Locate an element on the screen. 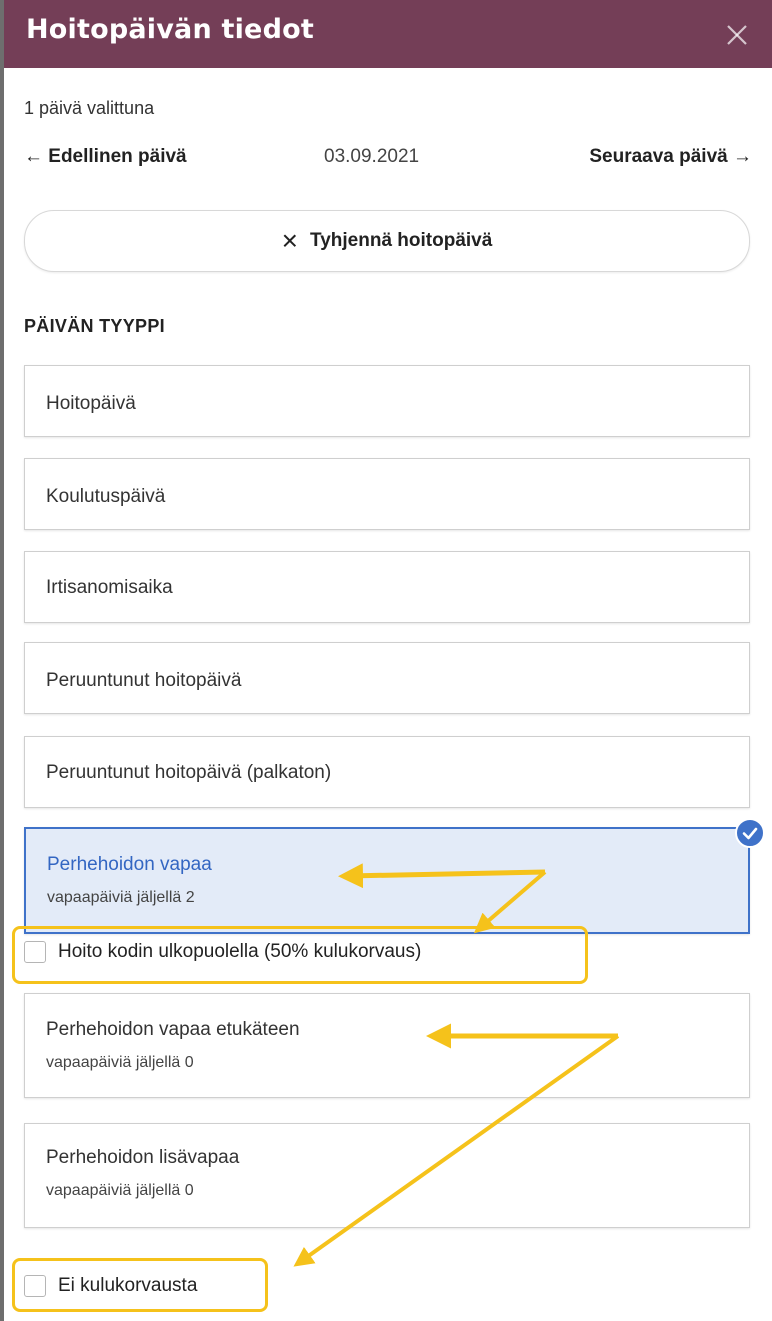 Image resolution: width=772 pixels, height=1321 pixels. option-label: Irtisanomisaika is located at coordinates (109, 587).